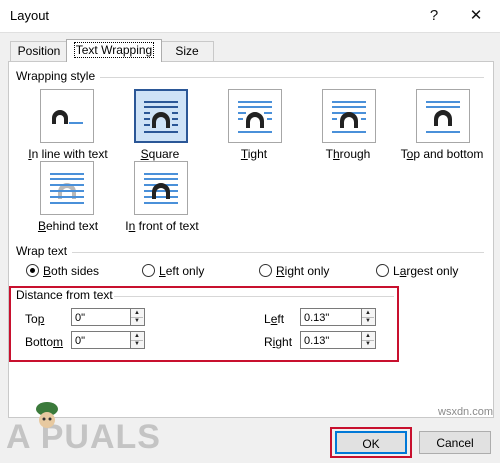  Describe the element at coordinates (371, 442) in the screenshot. I see `ok-button: OK` at that location.